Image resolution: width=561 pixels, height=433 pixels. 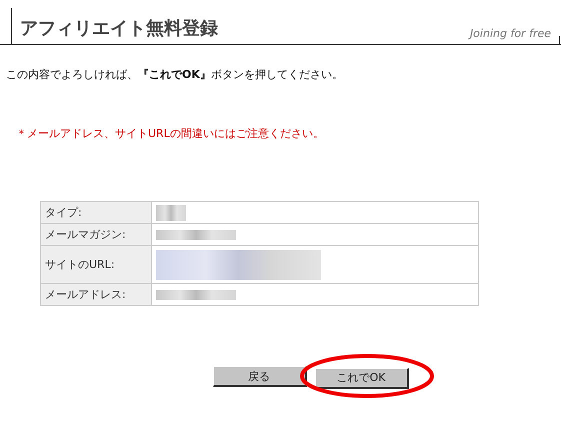 I want to click on field-label: タイプ:, so click(x=96, y=213).